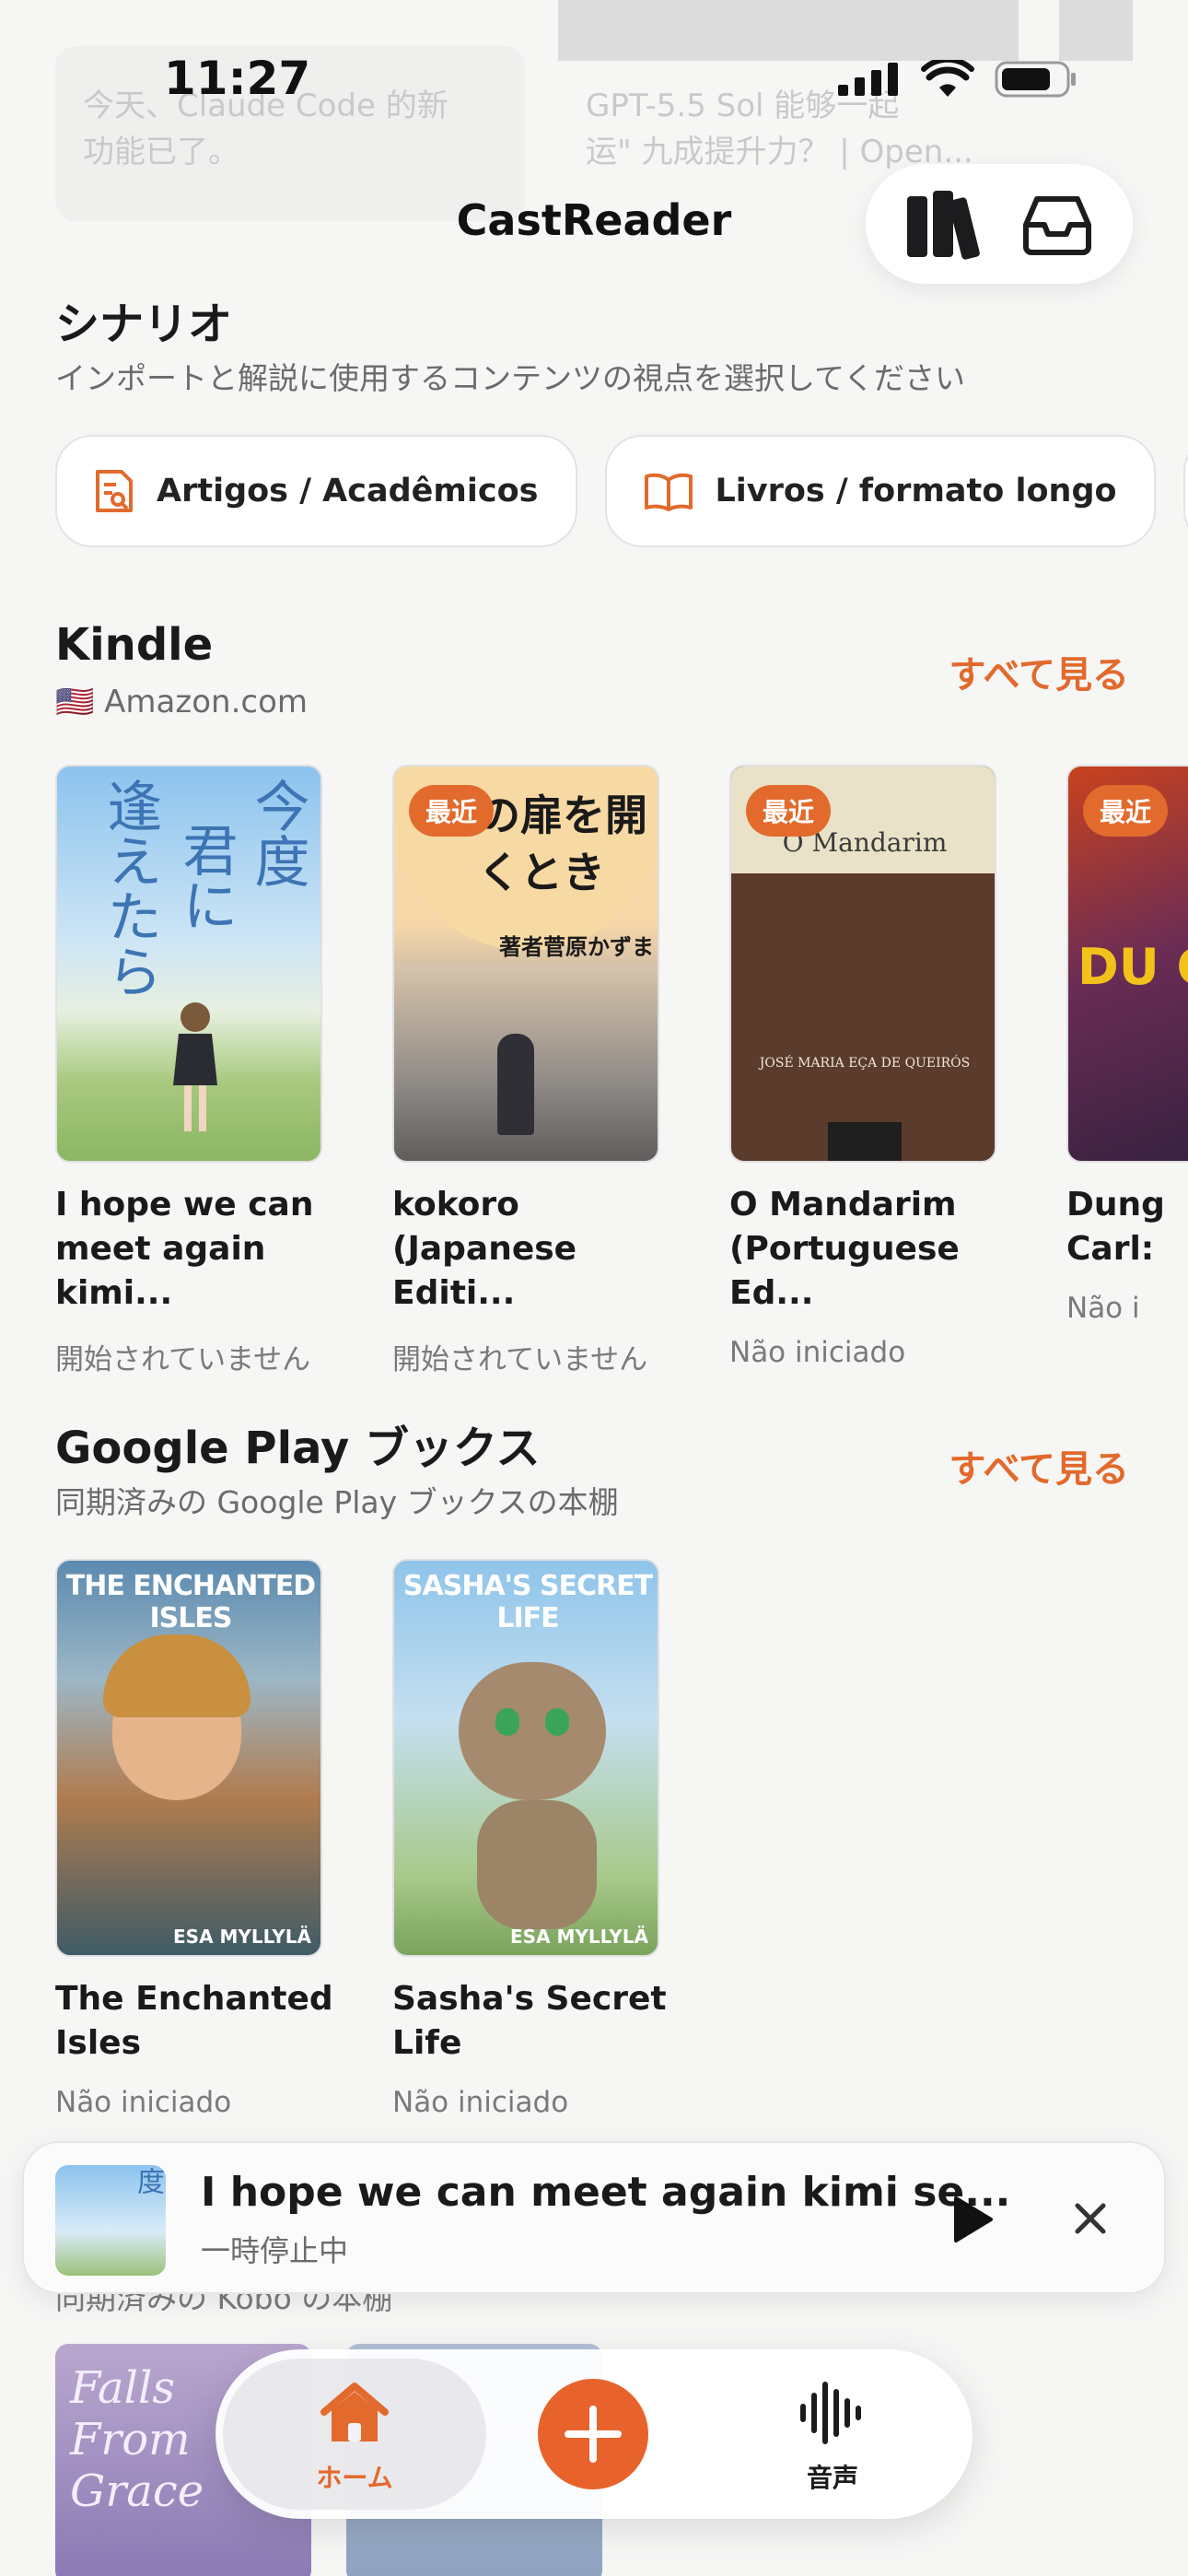 Image resolution: width=1188 pixels, height=2576 pixels. What do you see at coordinates (1185, 491) in the screenshot?
I see `chip-more-partial` at bounding box center [1185, 491].